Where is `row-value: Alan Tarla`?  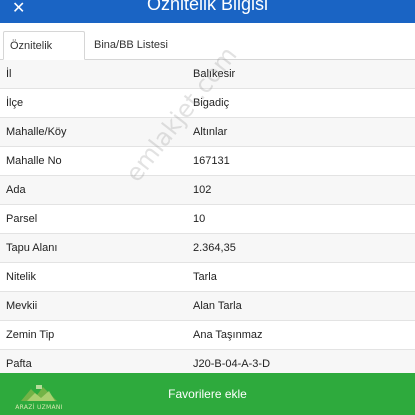
row-value: Alan Tarla is located at coordinates (217, 306).